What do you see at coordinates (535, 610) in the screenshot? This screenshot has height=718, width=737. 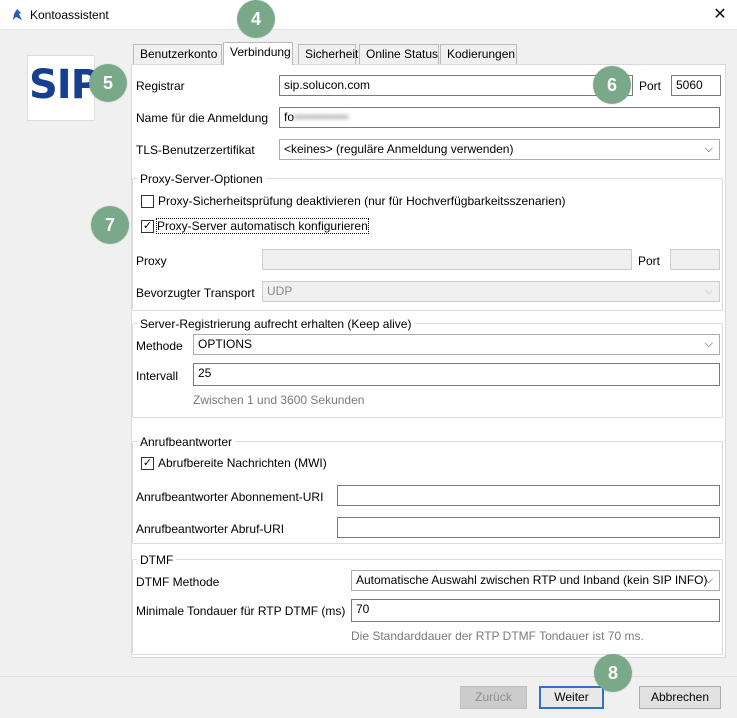 I see `min-duration-input: 70` at bounding box center [535, 610].